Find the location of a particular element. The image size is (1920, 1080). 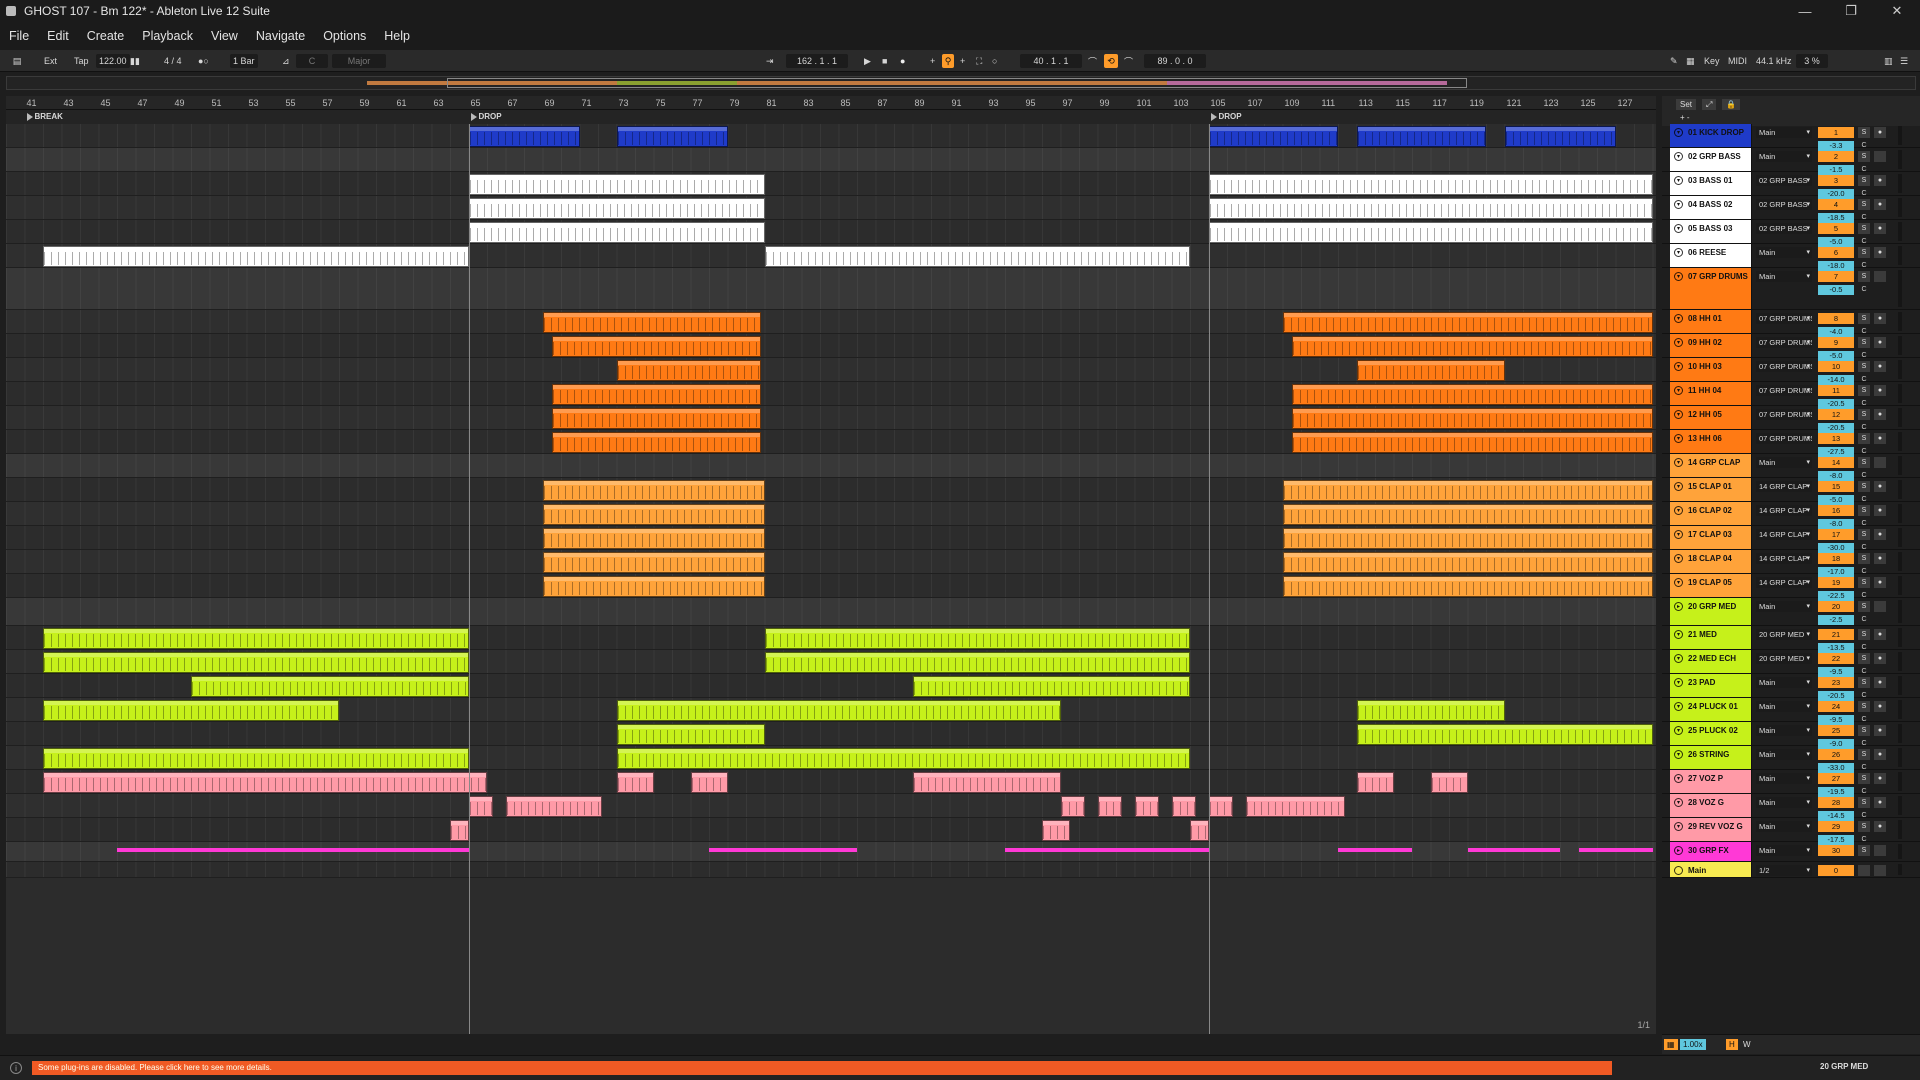

ext-sync-button: Ext is located at coordinates (50, 61).